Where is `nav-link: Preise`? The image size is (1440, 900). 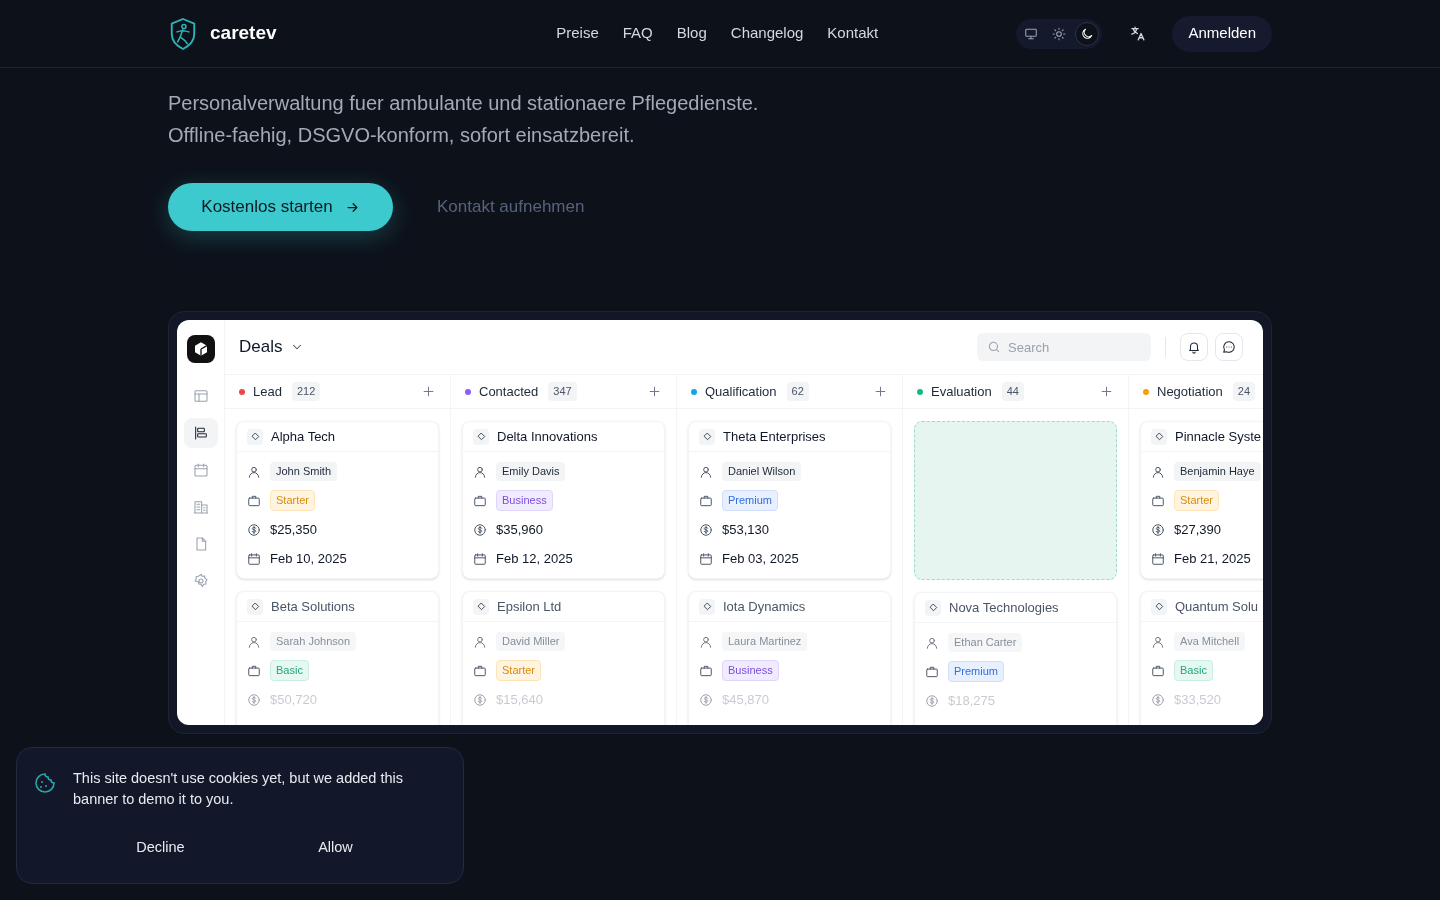
nav-link: Preise is located at coordinates (577, 33).